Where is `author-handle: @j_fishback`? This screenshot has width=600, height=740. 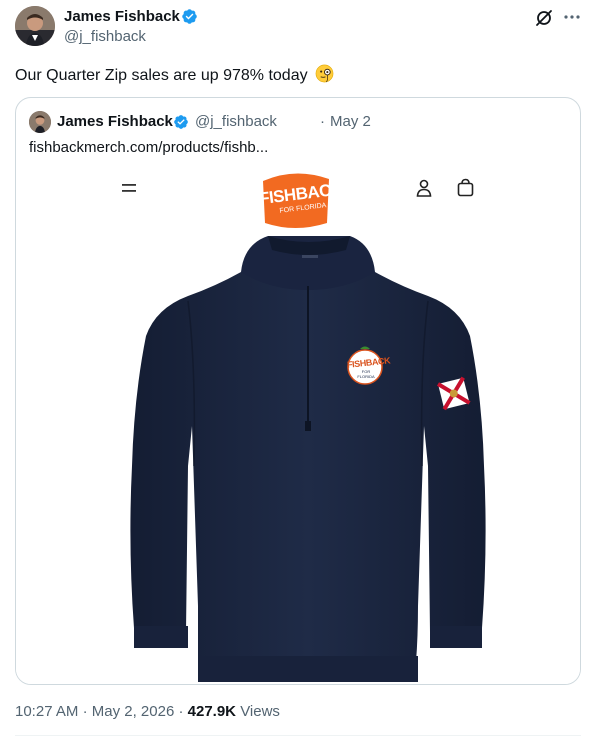 author-handle: @j_fishback is located at coordinates (105, 37).